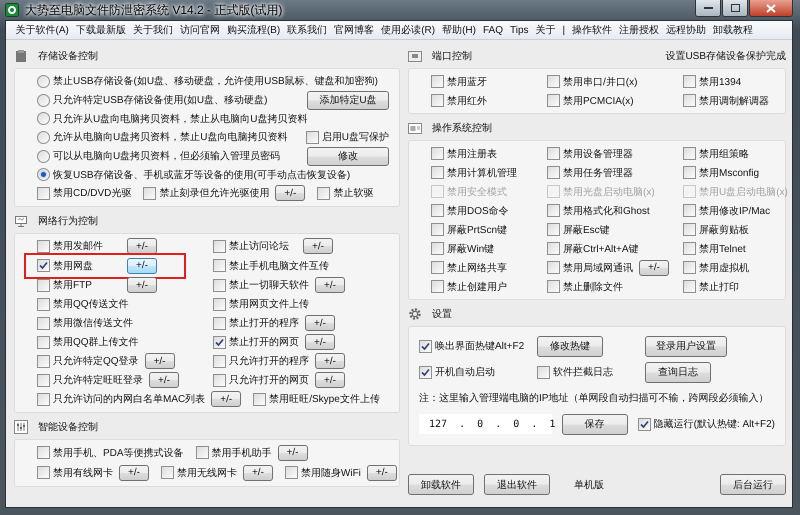 This screenshot has height=515, width=800. What do you see at coordinates (519, 30) in the screenshot?
I see `menu-item: Tips` at bounding box center [519, 30].